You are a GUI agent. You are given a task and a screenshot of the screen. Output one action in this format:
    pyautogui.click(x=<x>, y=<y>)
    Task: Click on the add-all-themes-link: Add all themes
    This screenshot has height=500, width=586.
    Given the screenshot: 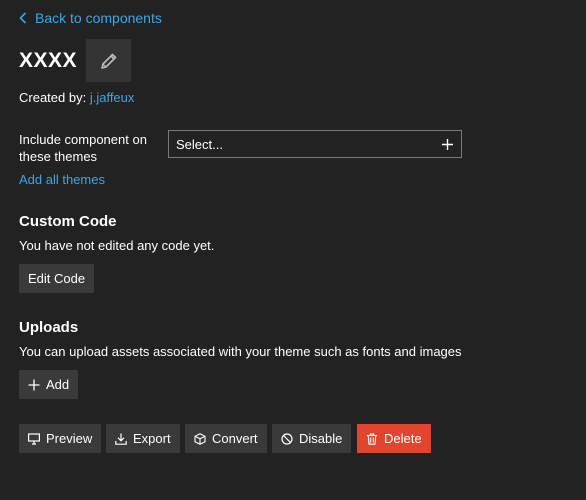 What is the action you would take?
    pyautogui.click(x=62, y=179)
    